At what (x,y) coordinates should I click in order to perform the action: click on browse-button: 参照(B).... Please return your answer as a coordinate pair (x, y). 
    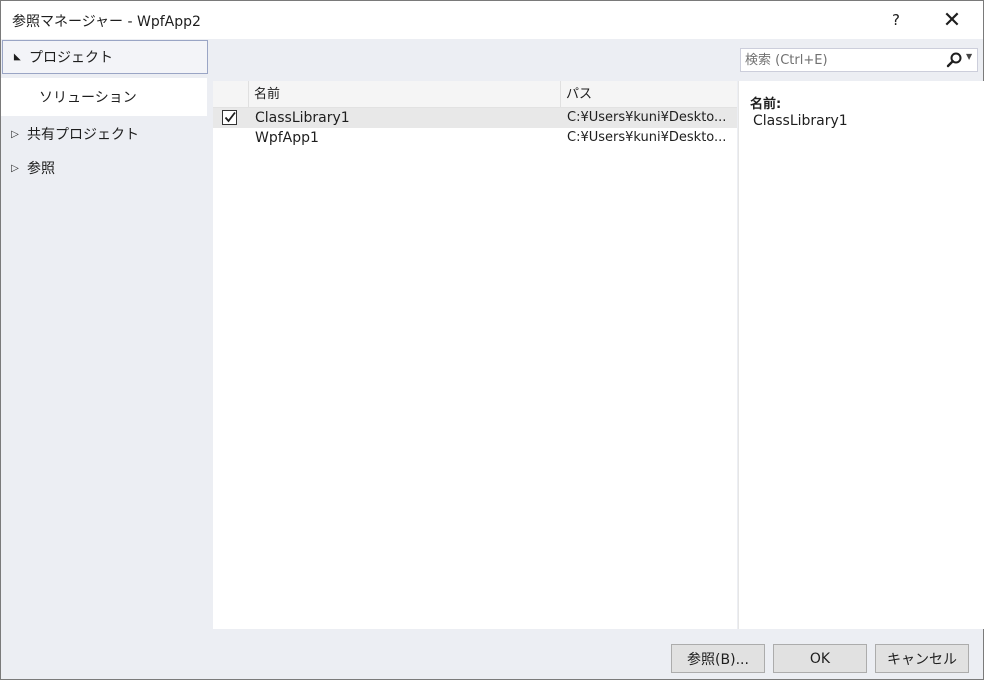
    Looking at the image, I should click on (718, 658).